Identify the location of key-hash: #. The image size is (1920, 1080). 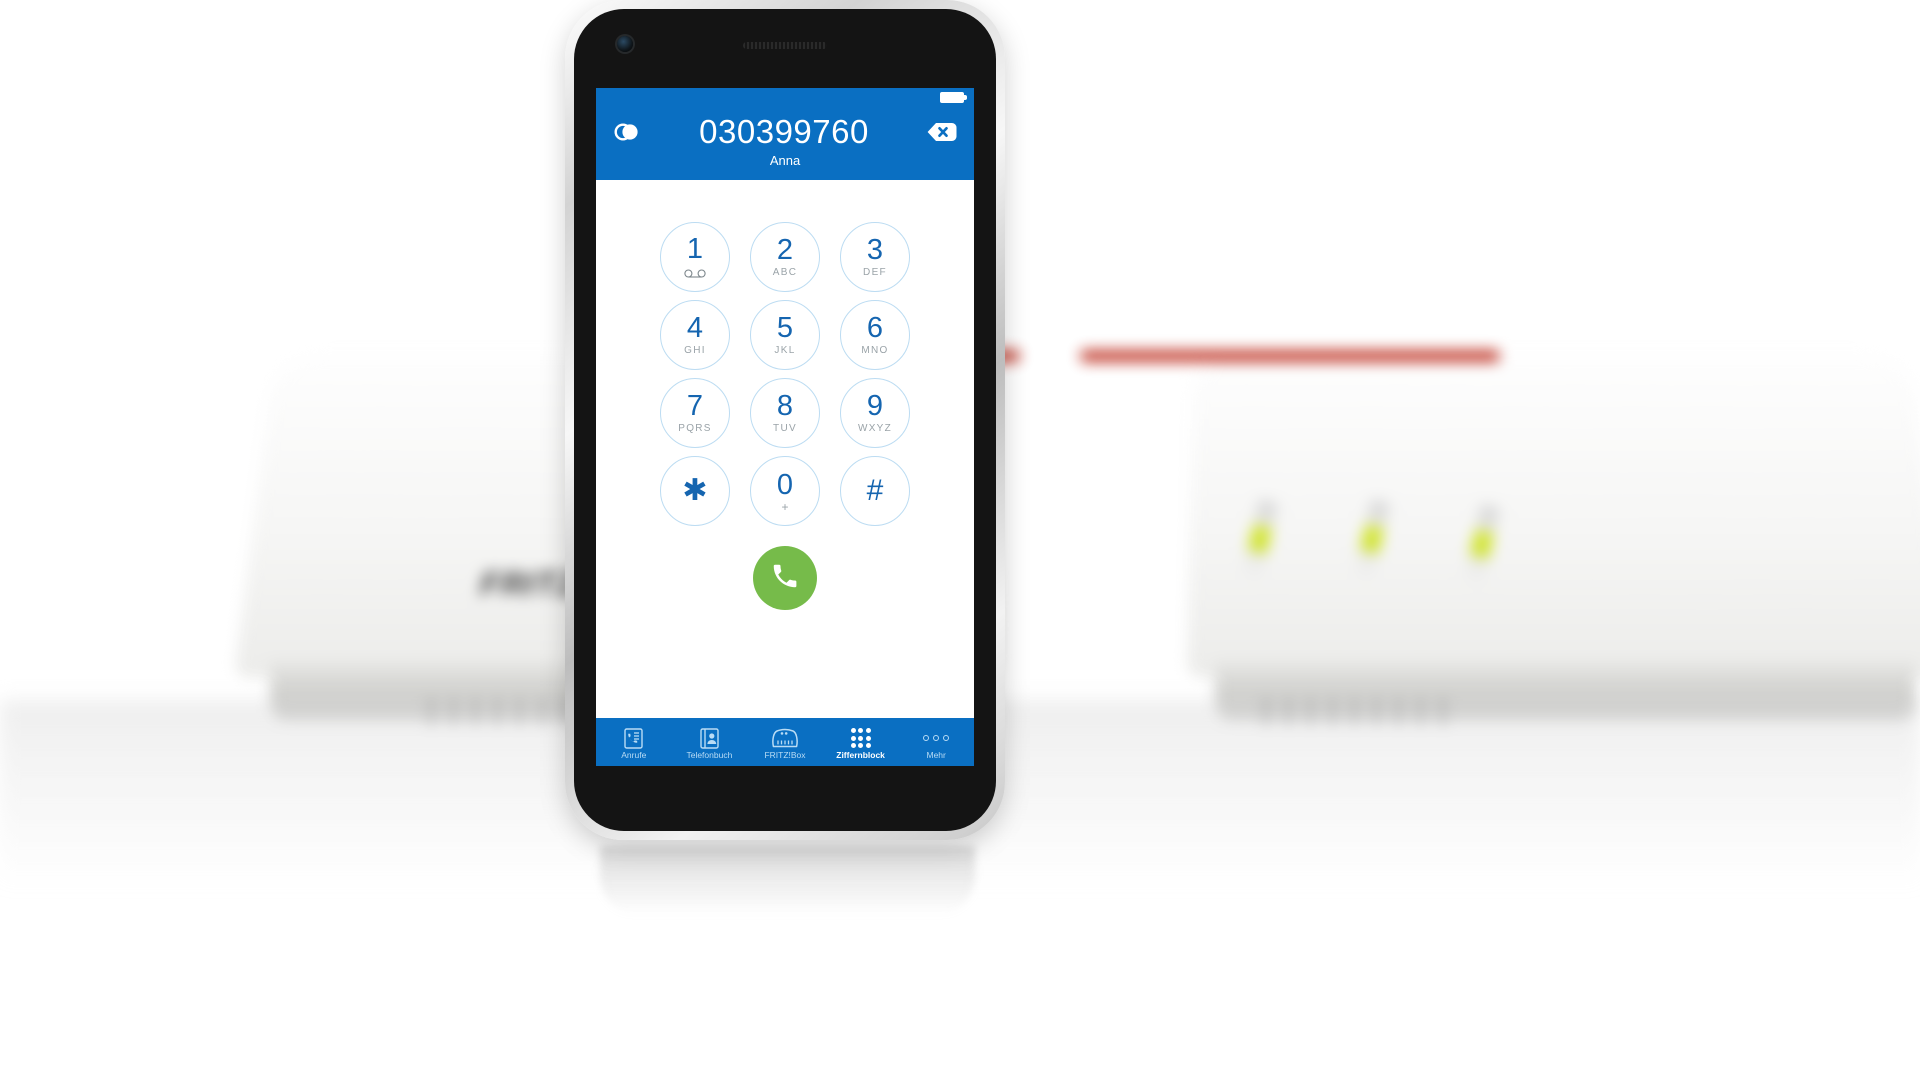
(875, 491).